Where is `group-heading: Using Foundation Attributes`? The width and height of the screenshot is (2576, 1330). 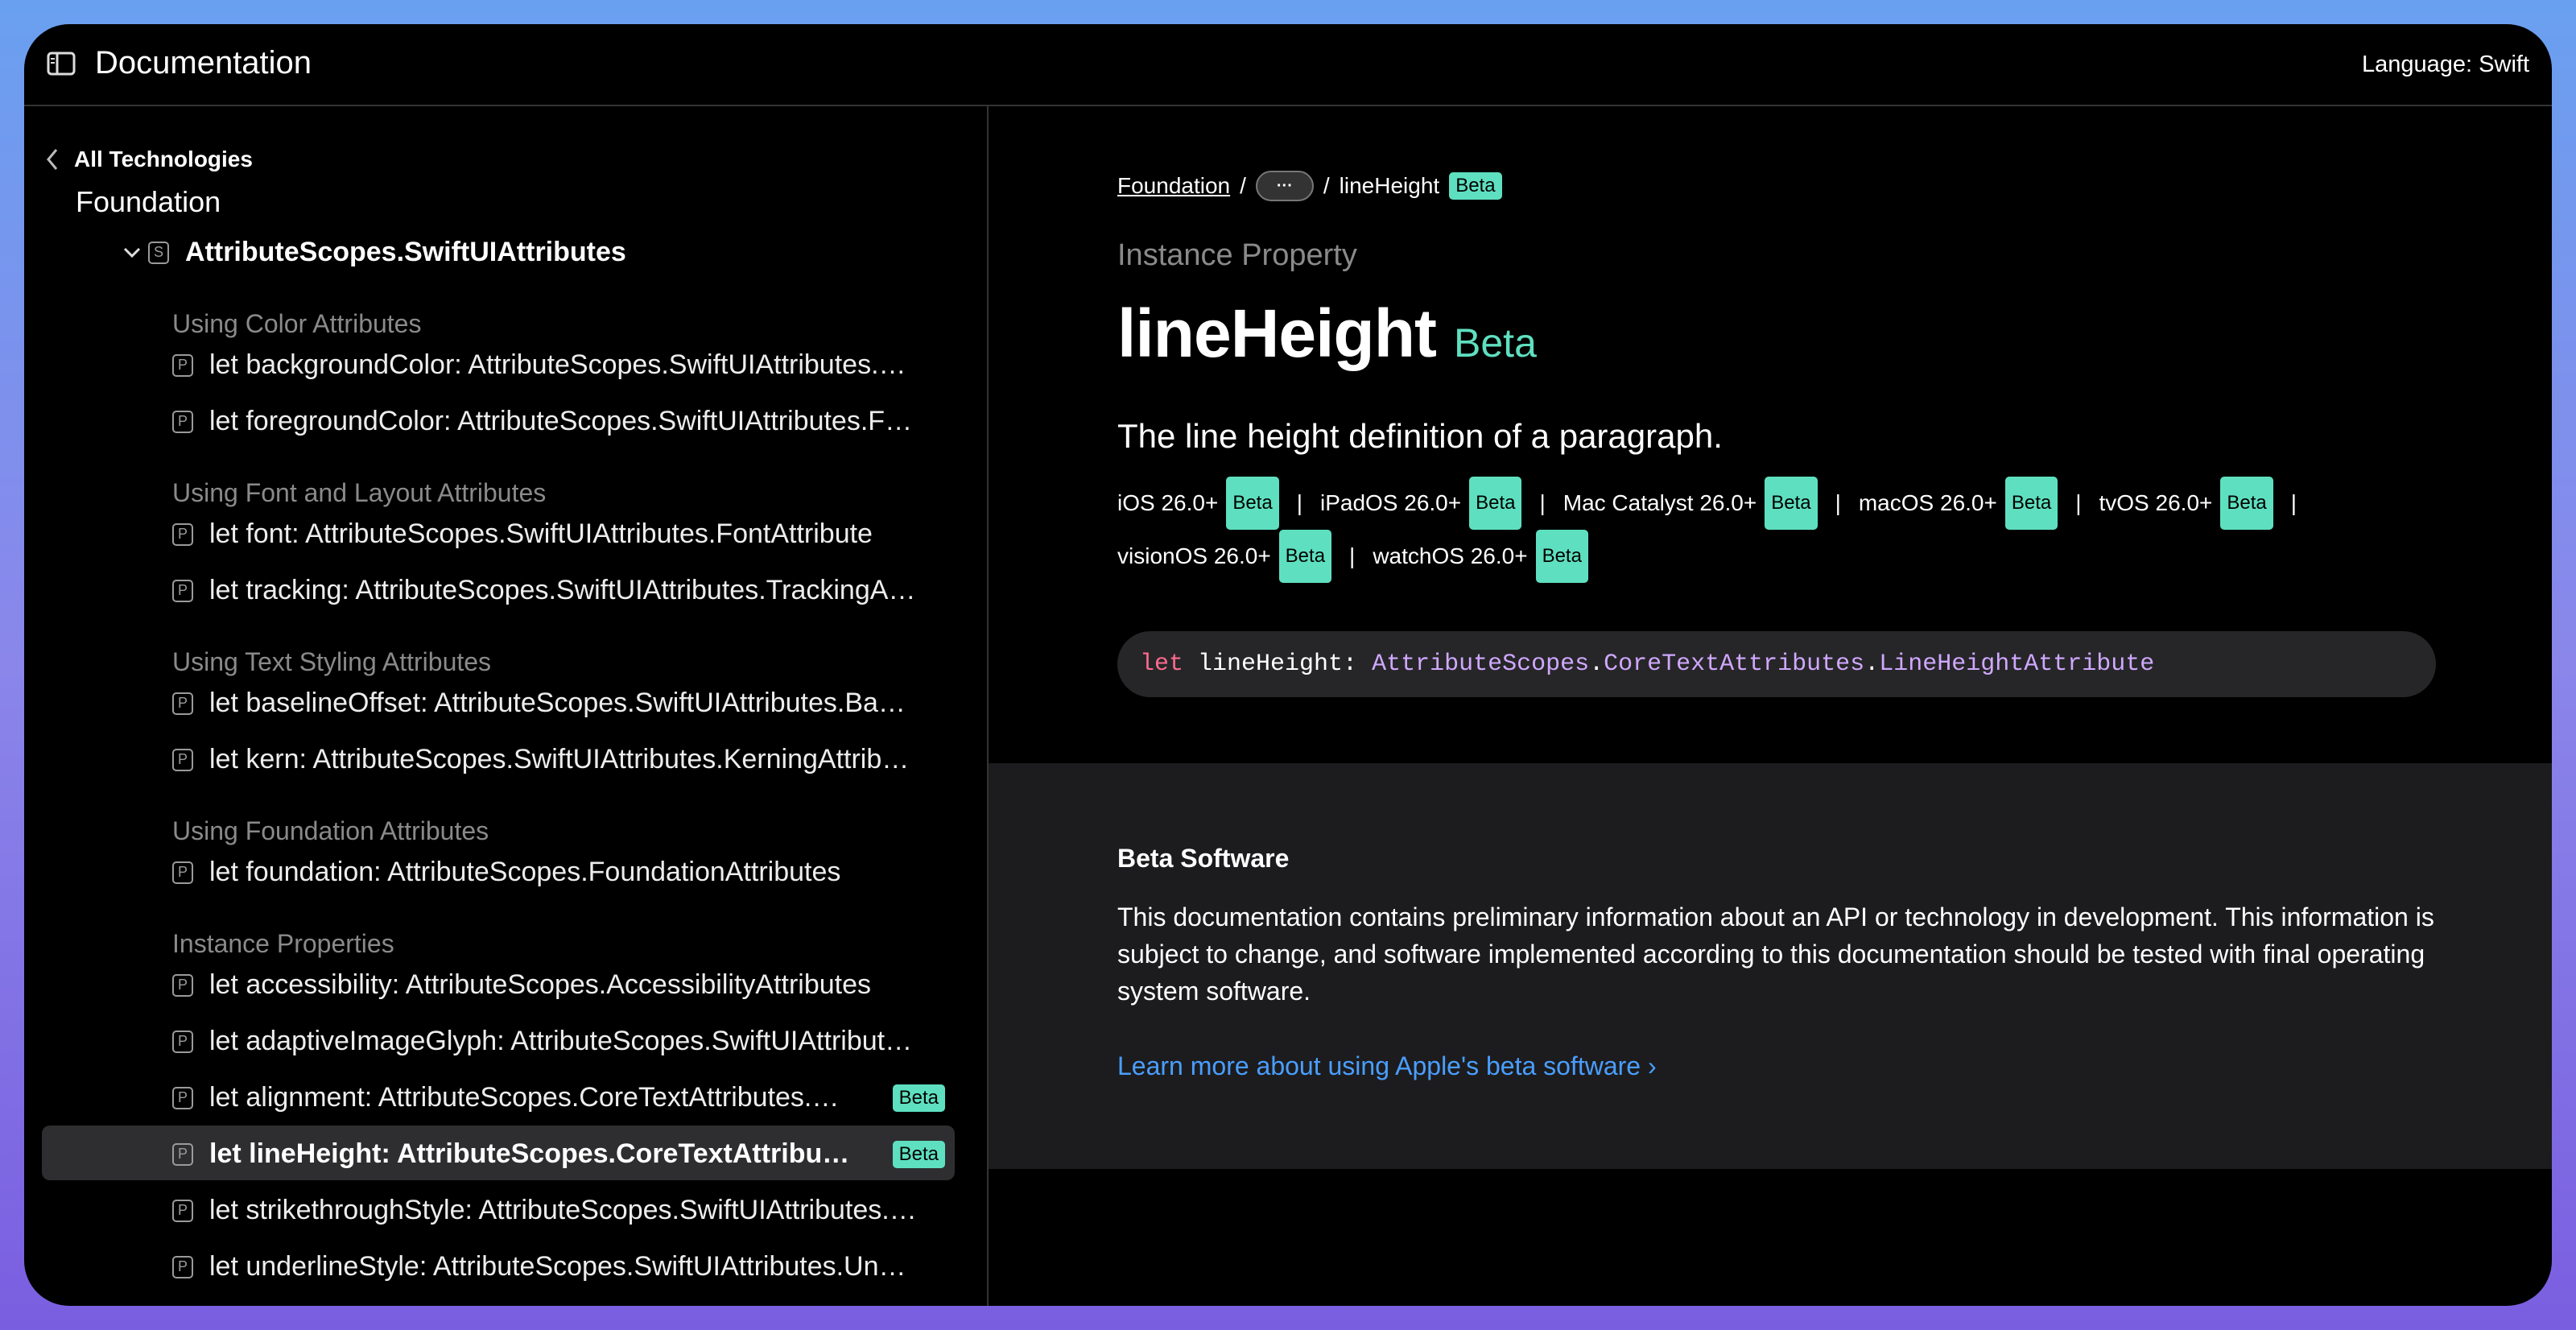
group-heading: Using Foundation Attributes is located at coordinates (330, 831).